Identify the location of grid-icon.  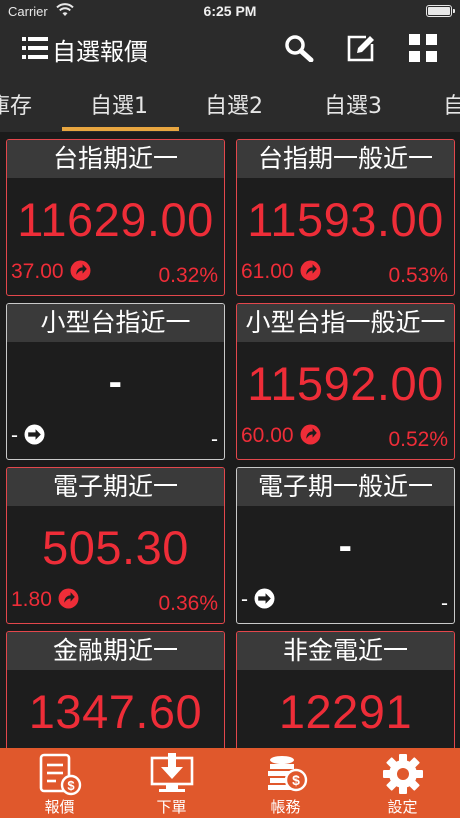
(423, 48).